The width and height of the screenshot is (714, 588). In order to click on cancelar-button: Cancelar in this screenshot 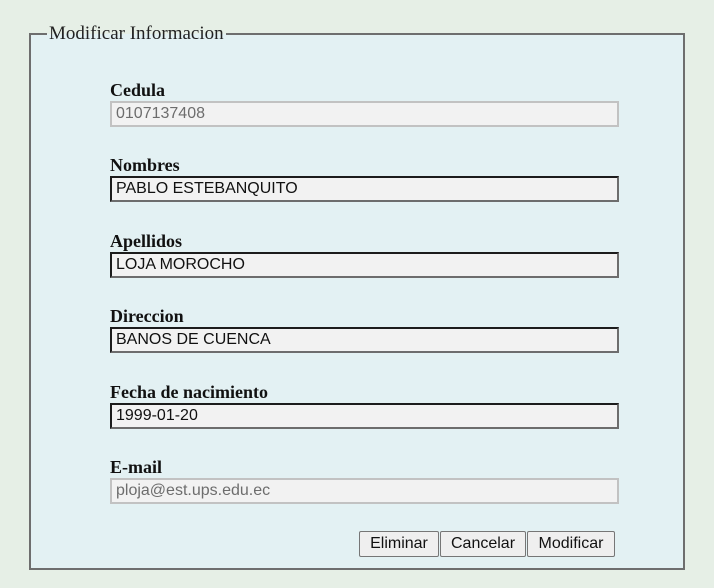, I will do `click(483, 544)`.